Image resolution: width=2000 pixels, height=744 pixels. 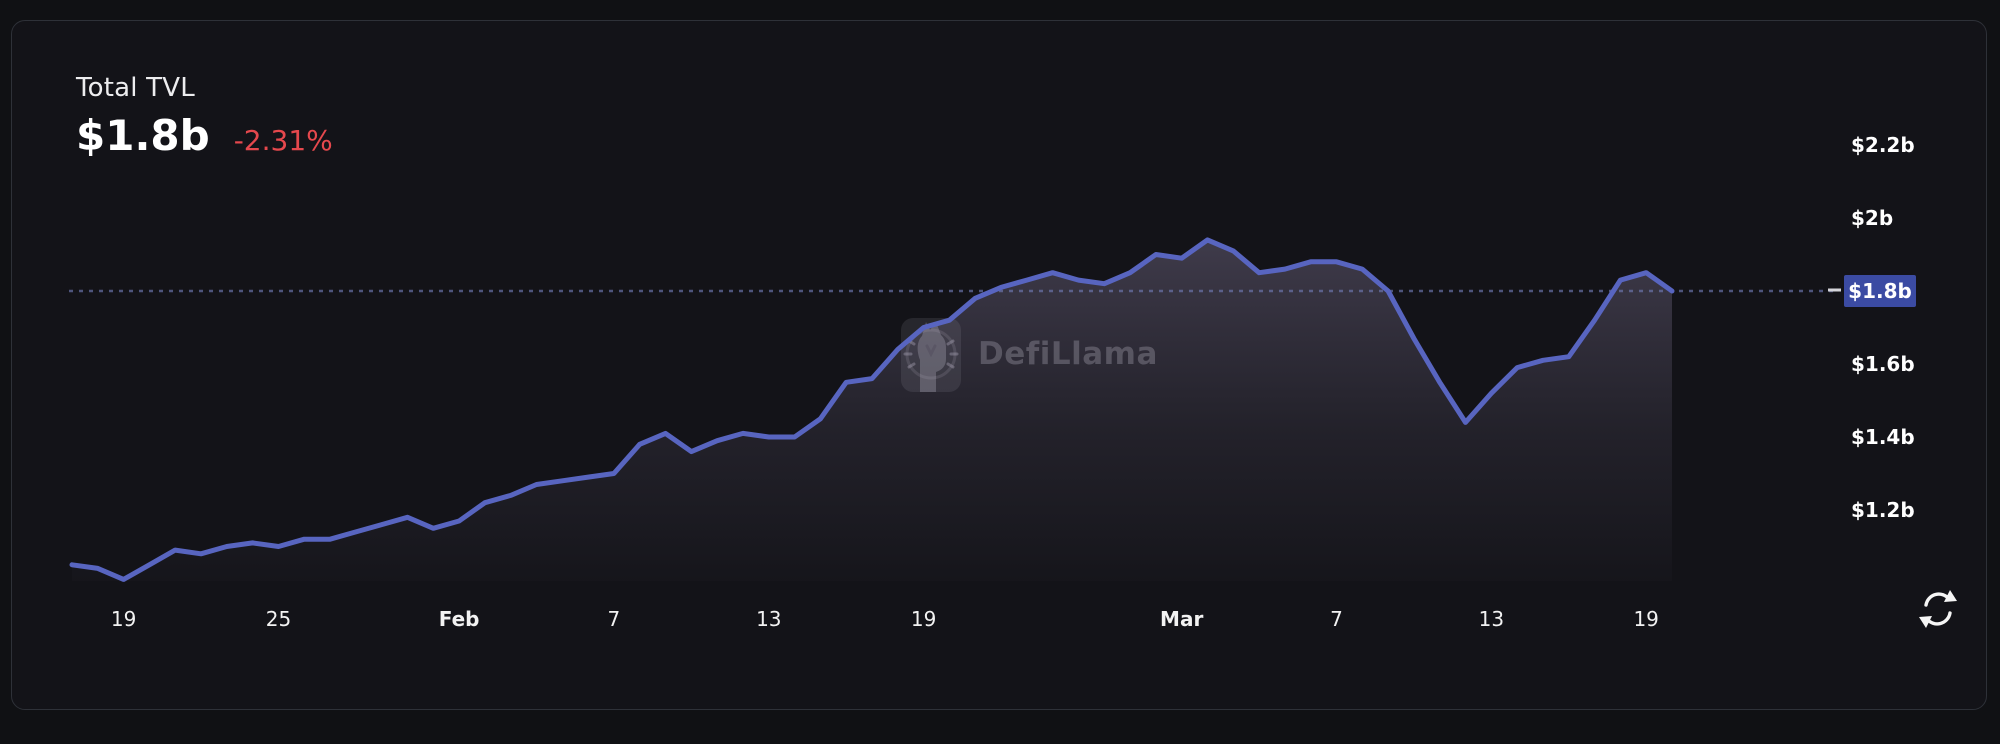 I want to click on tvl-value: $1.8b, so click(x=143, y=135).